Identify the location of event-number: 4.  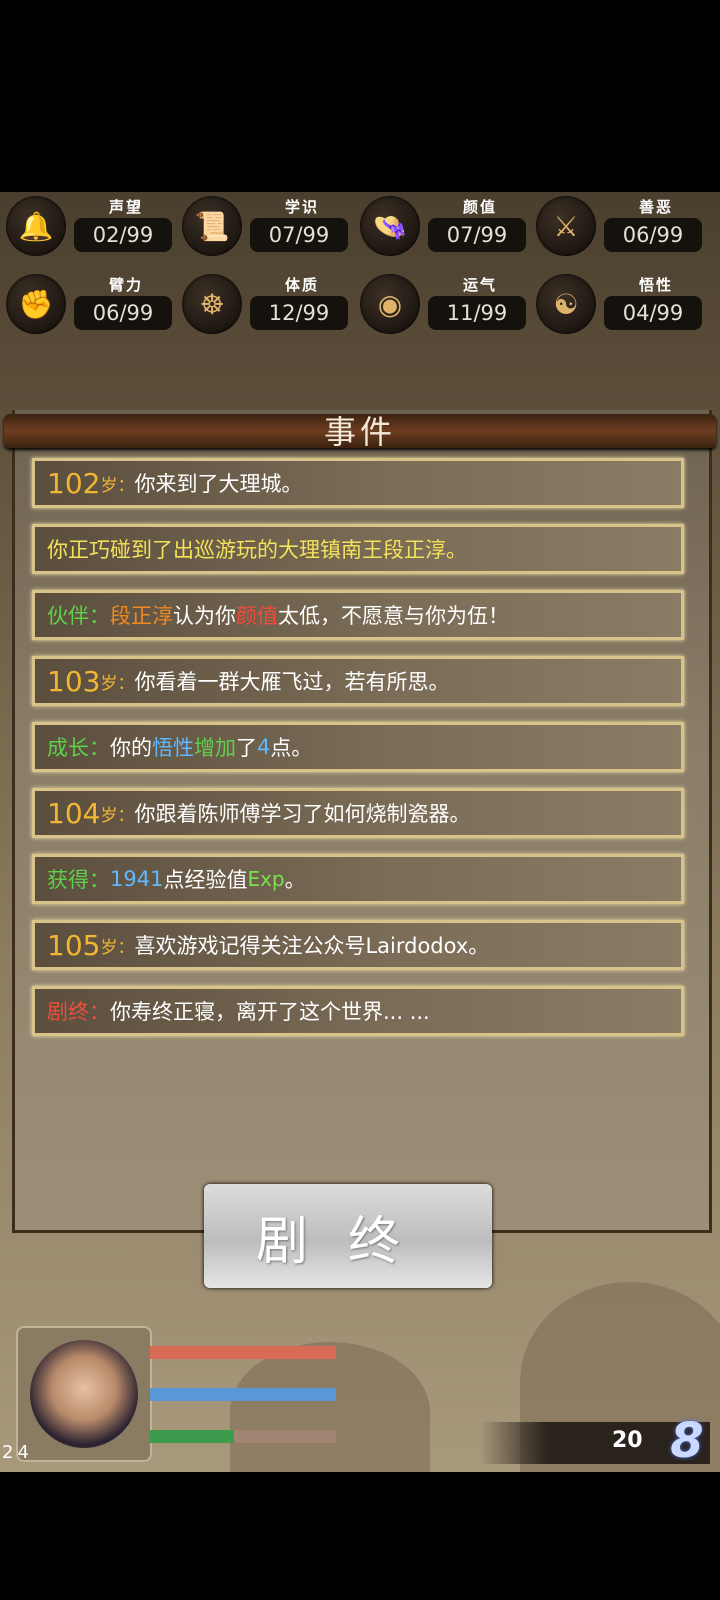
(264, 747).